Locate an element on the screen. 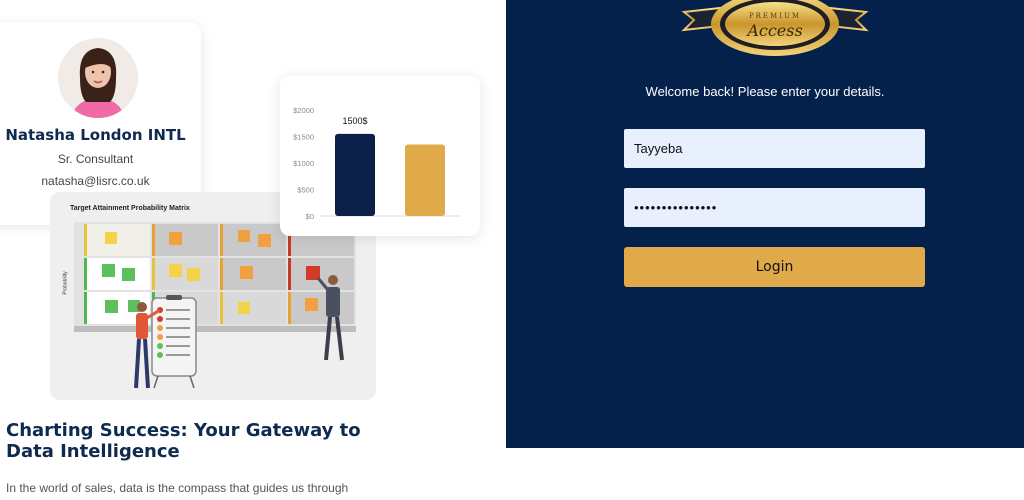 Image resolution: width=1024 pixels, height=500 pixels. revenue-bar-chart-card: $0 $500 $1000 $1500 $2000 1500$ is located at coordinates (380, 156).